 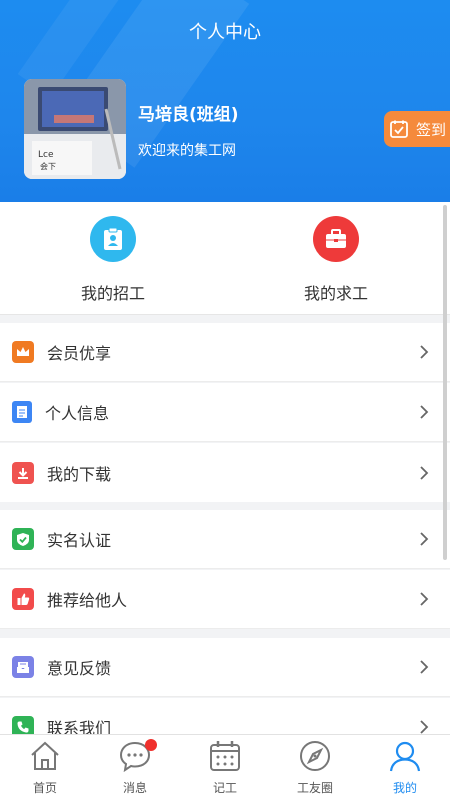 What do you see at coordinates (405, 756) in the screenshot?
I see `user-icon` at bounding box center [405, 756].